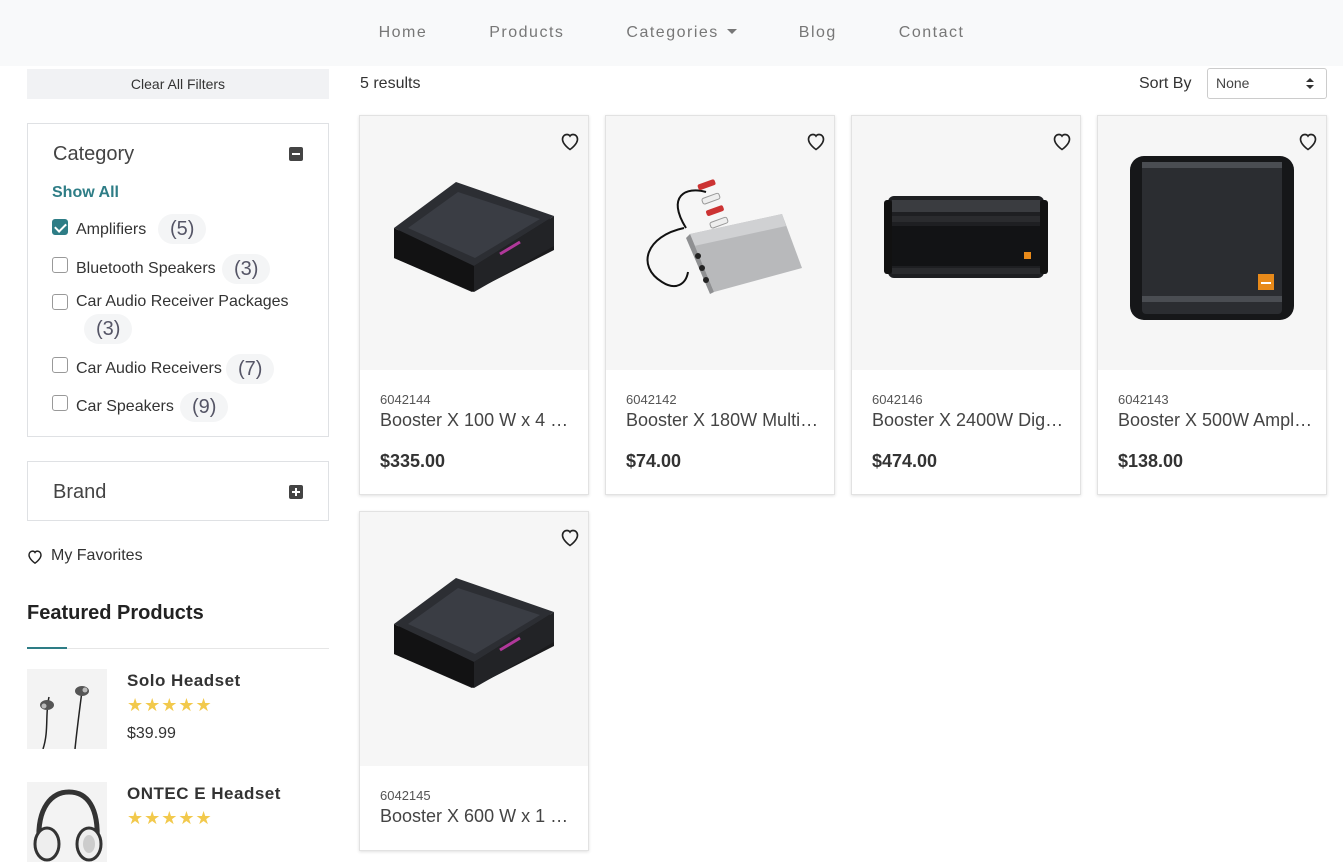  What do you see at coordinates (60, 302) in the screenshot?
I see `checkbox-car-audio-receiver-packages` at bounding box center [60, 302].